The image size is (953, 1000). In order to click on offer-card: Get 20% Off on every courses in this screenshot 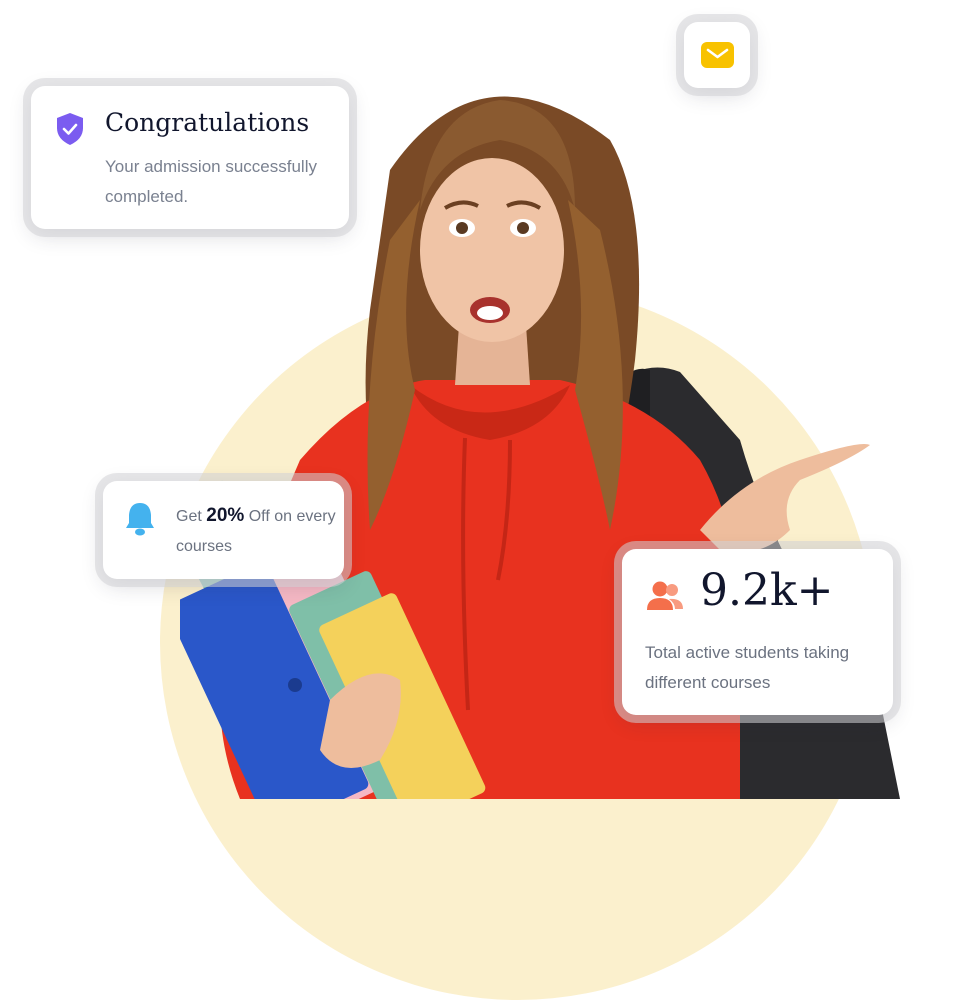, I will do `click(223, 530)`.